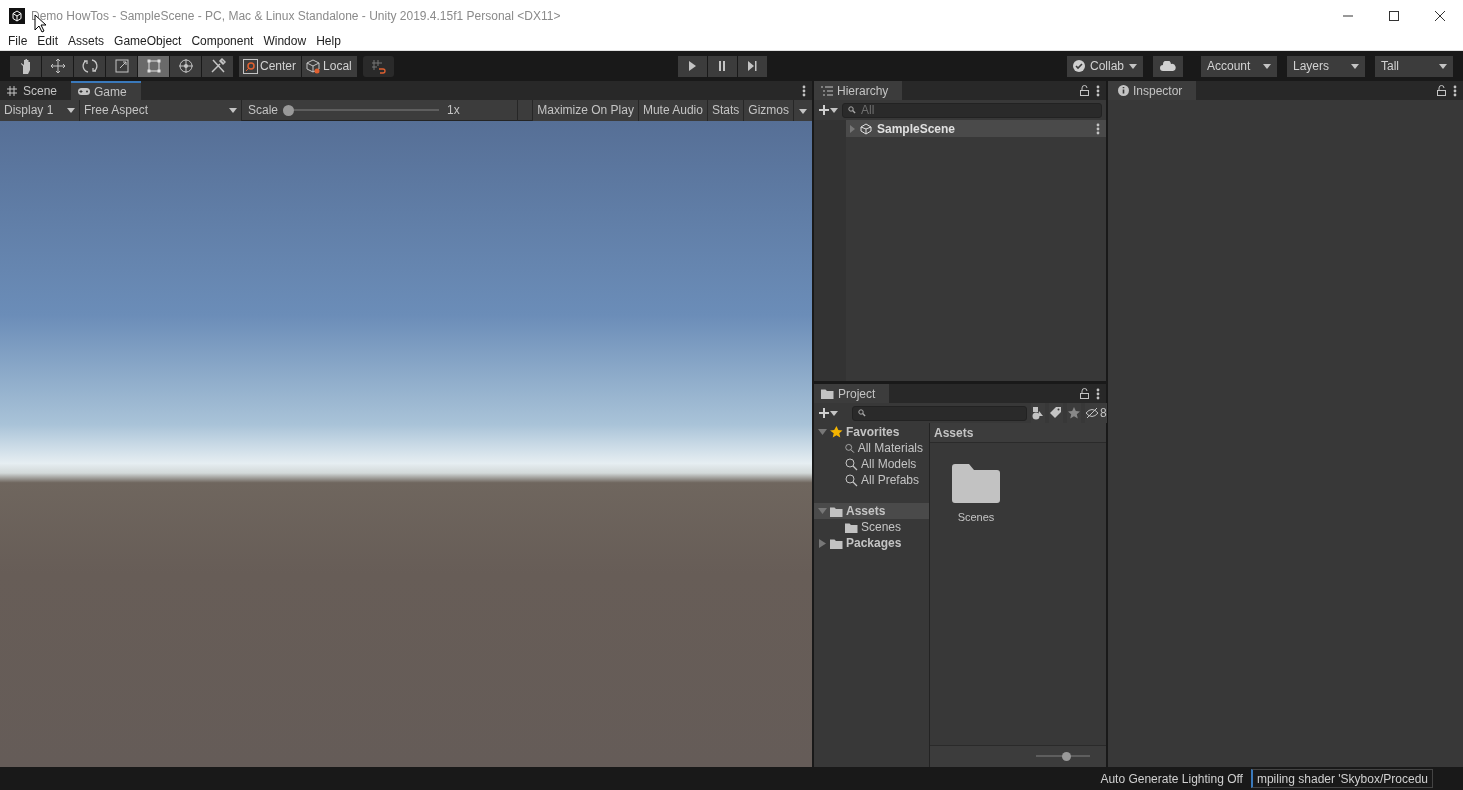 Image resolution: width=1463 pixels, height=790 pixels. I want to click on cloud-icon, so click(1168, 66).